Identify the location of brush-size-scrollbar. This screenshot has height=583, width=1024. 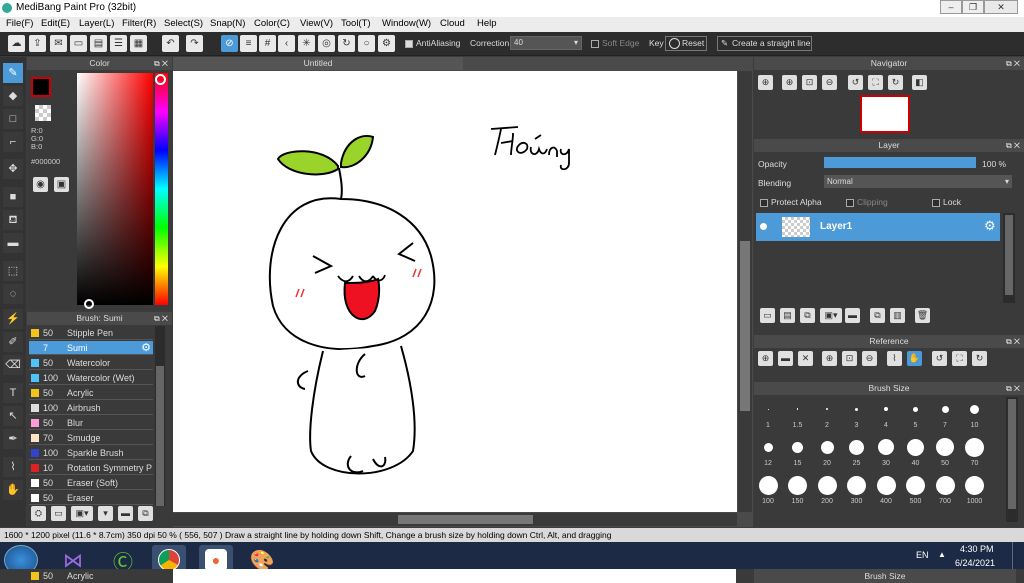
(1012, 459).